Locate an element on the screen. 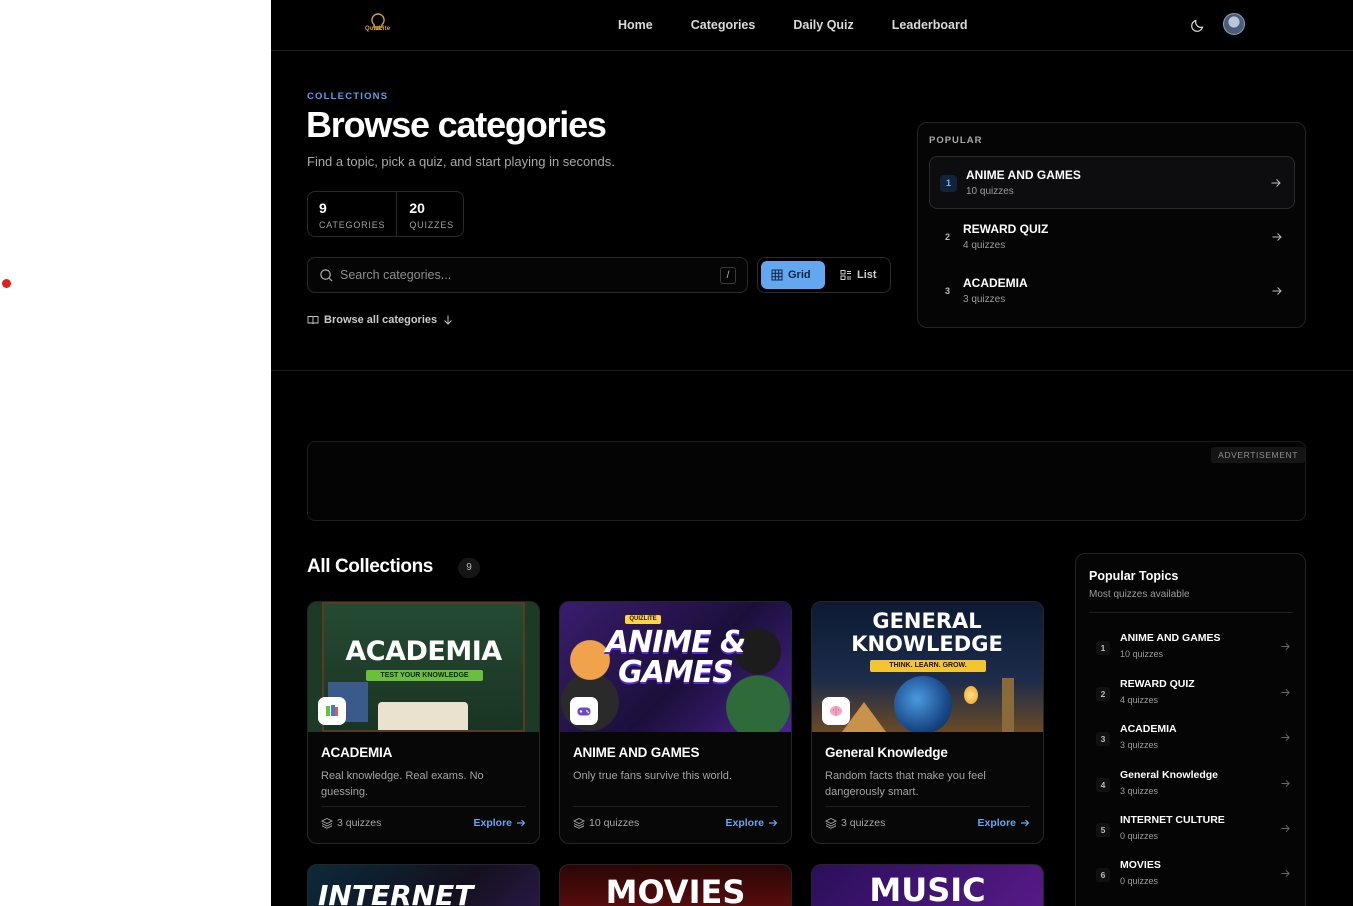 The image size is (1353, 906). card-description: Only true fans survive this world. is located at coordinates (652, 776).